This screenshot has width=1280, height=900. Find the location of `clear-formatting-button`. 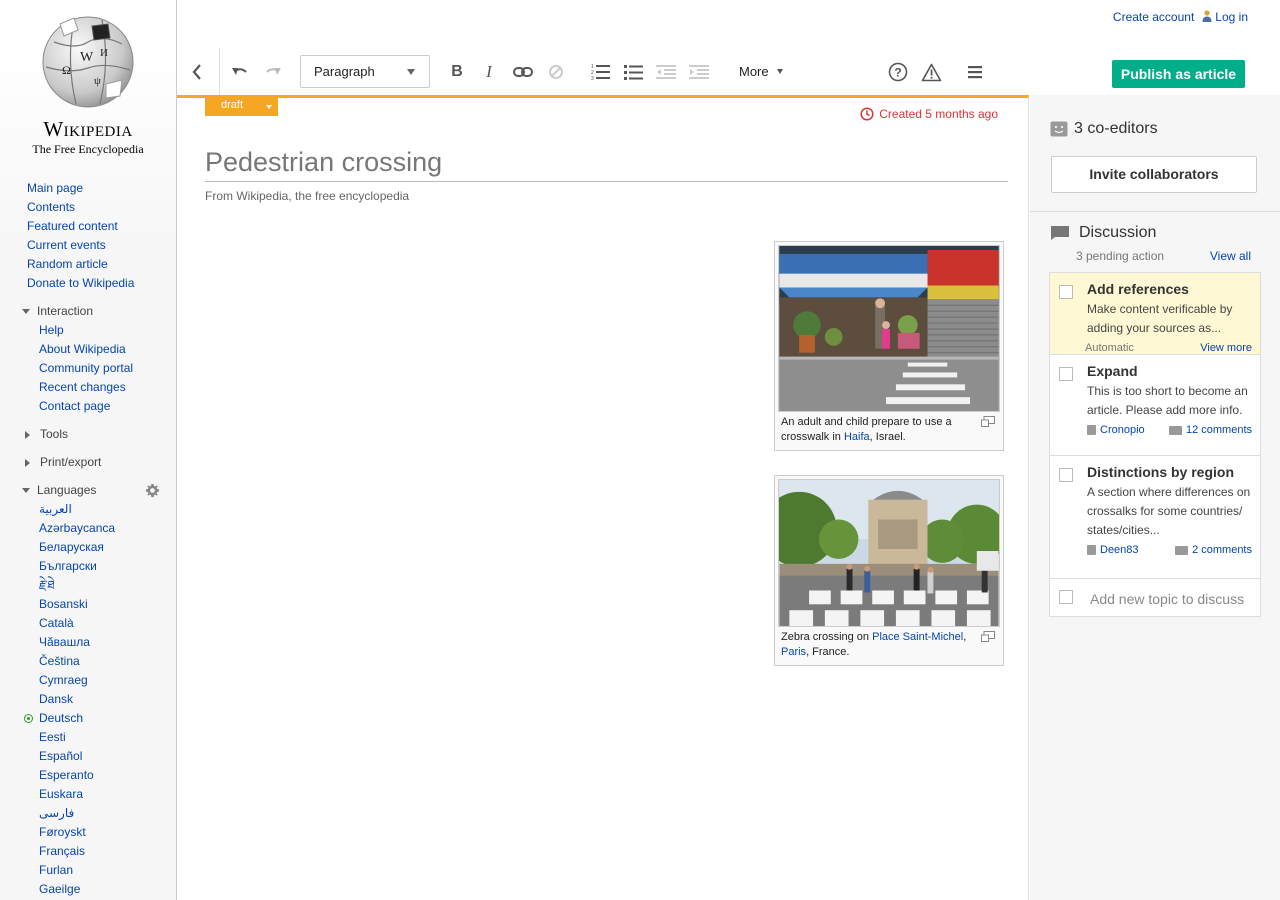

clear-formatting-button is located at coordinates (556, 72).